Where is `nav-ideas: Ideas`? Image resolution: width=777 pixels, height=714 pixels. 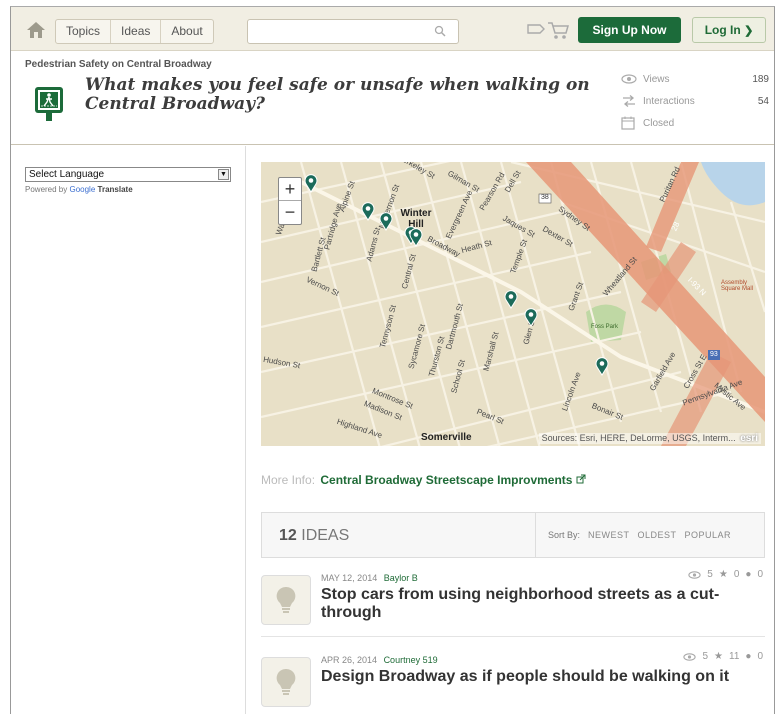
nav-ideas: Ideas is located at coordinates (136, 31).